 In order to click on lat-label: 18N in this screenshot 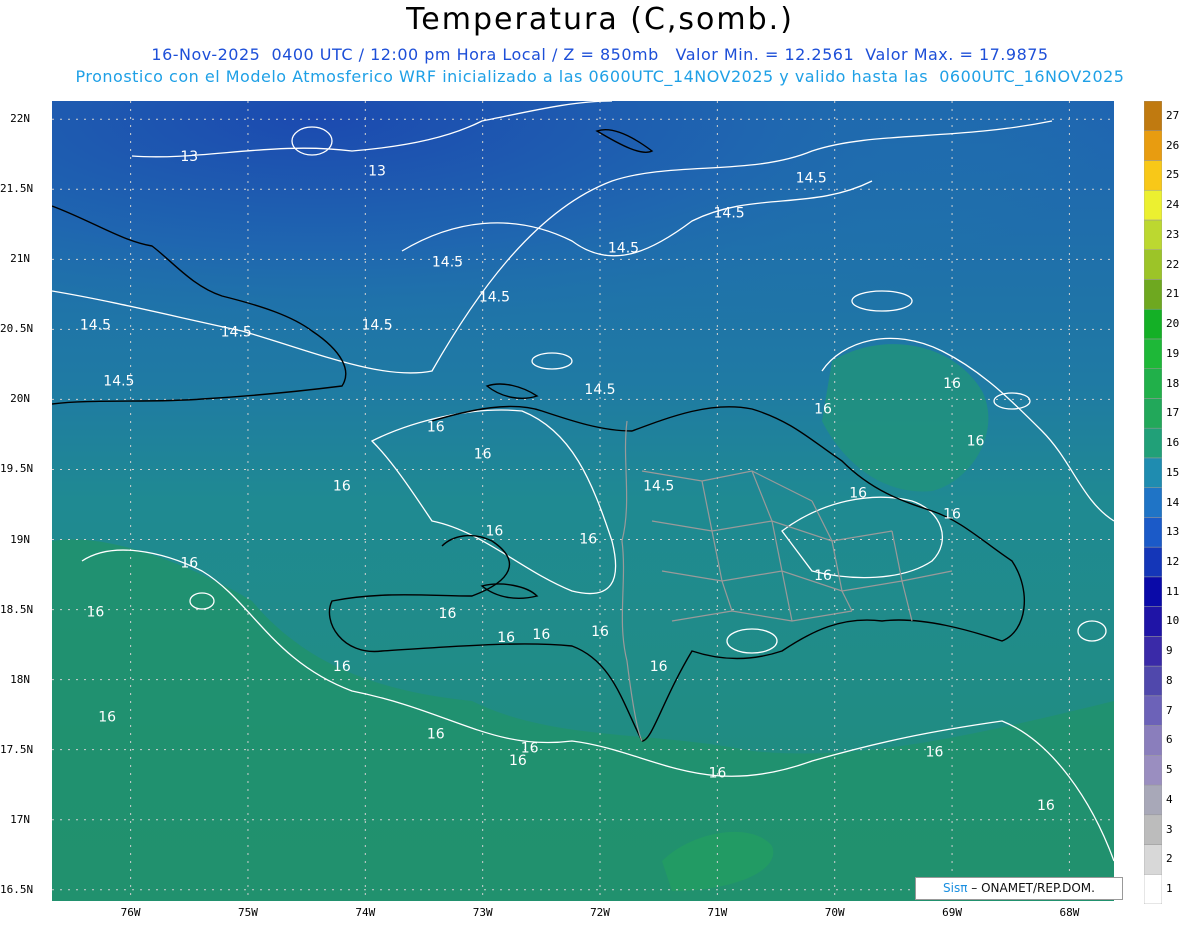, I will do `click(20, 679)`.